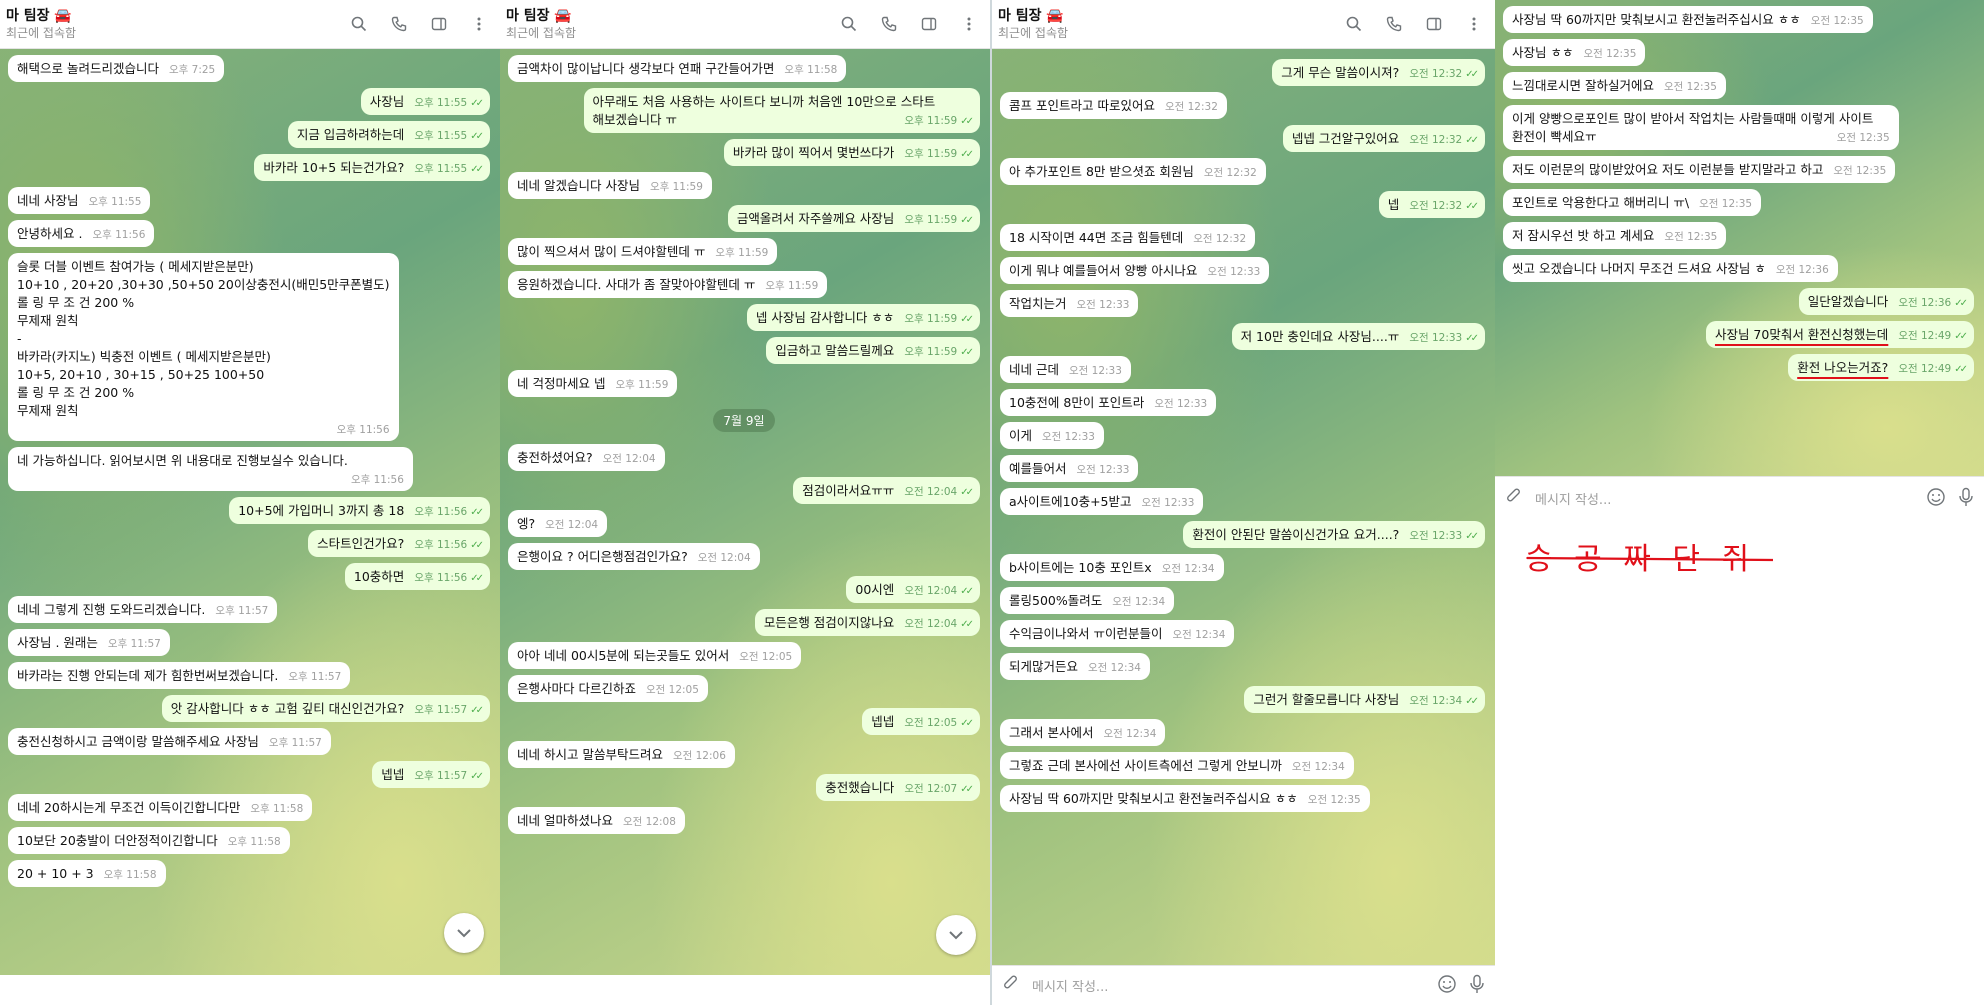 The height and width of the screenshot is (1005, 1984). I want to click on outgoing-message: 넵넵 오전 12:05 ✓✓, so click(921, 721).